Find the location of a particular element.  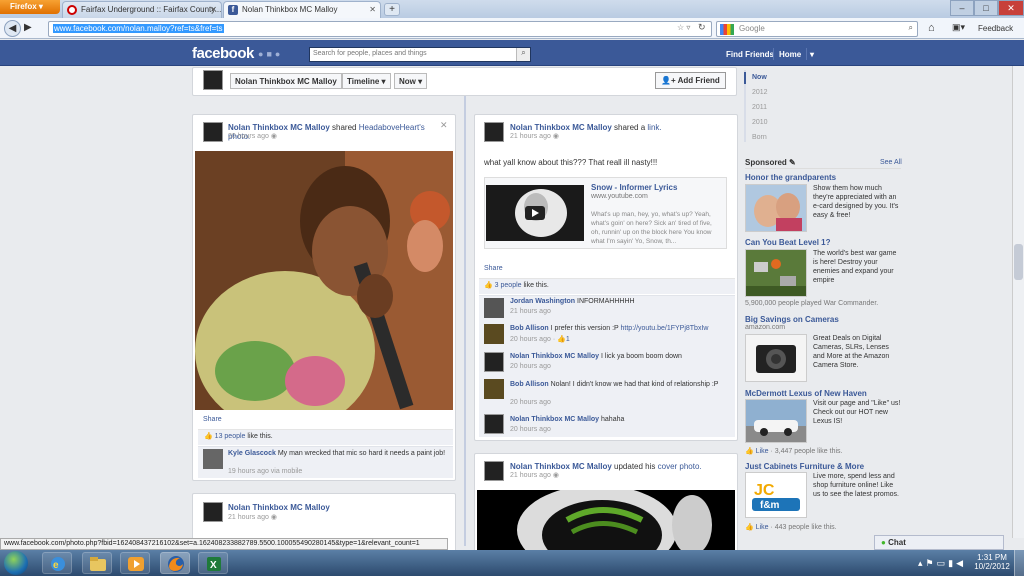

year-nav-2012: 2012 is located at coordinates (760, 92).